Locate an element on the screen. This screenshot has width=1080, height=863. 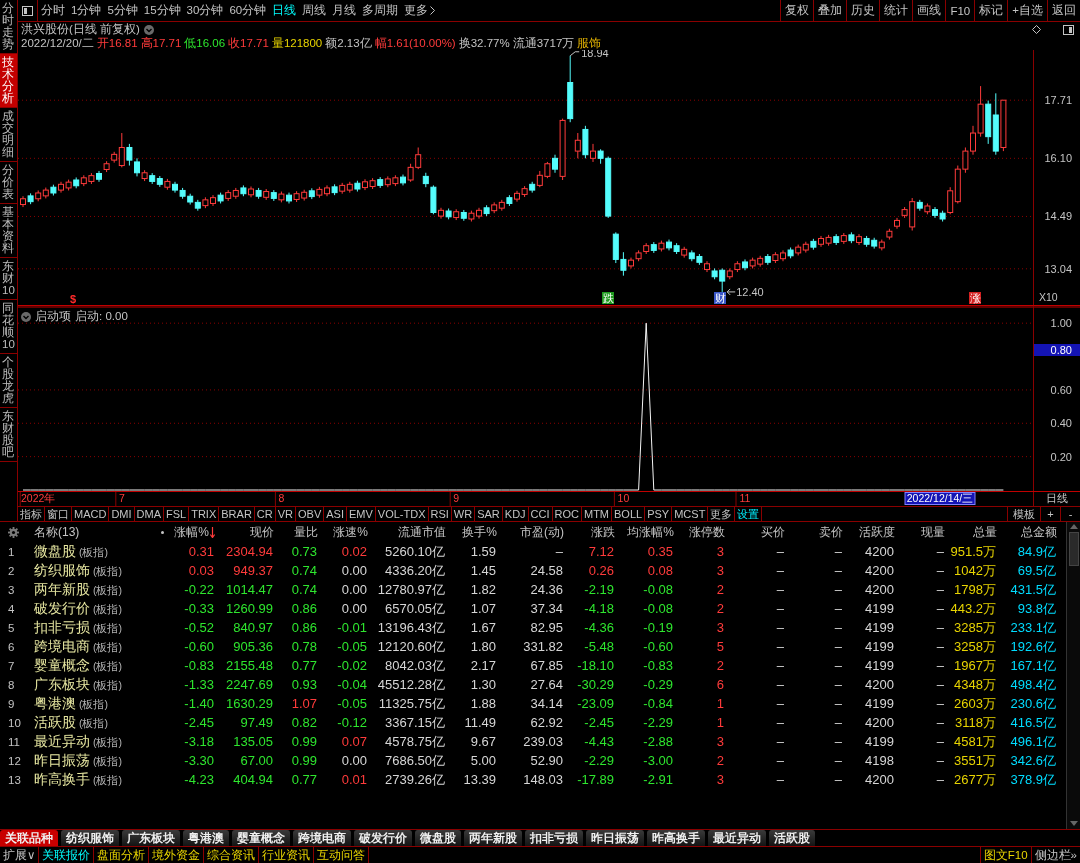
related-tab: 粤港澳 is located at coordinates (206, 838).